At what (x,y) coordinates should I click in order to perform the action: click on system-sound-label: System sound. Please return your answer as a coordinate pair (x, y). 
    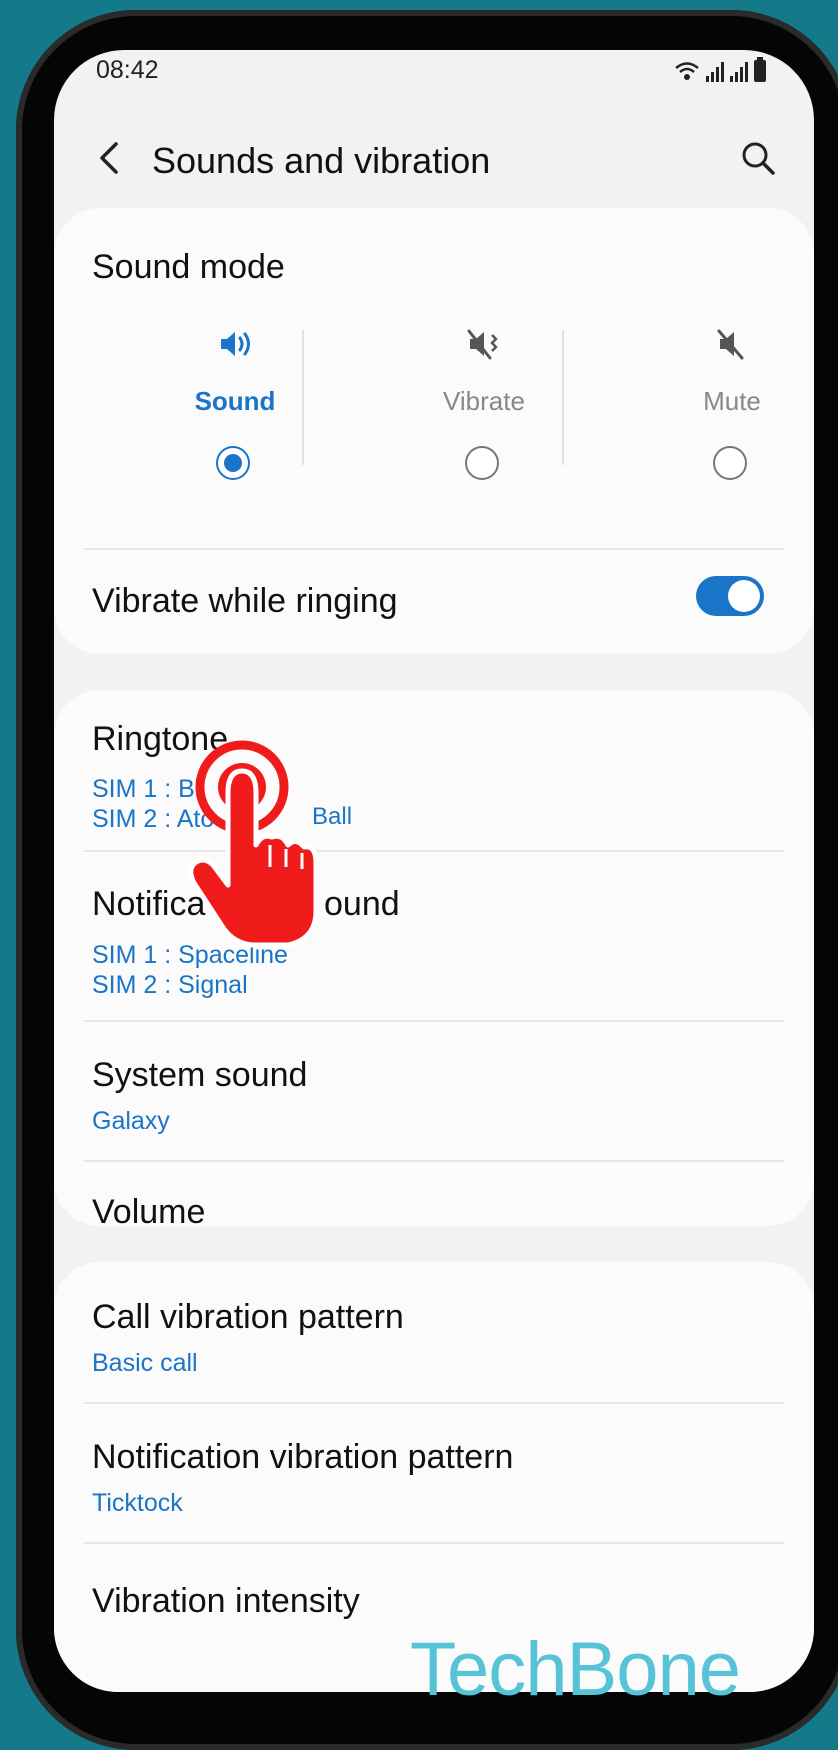
    Looking at the image, I should click on (200, 1075).